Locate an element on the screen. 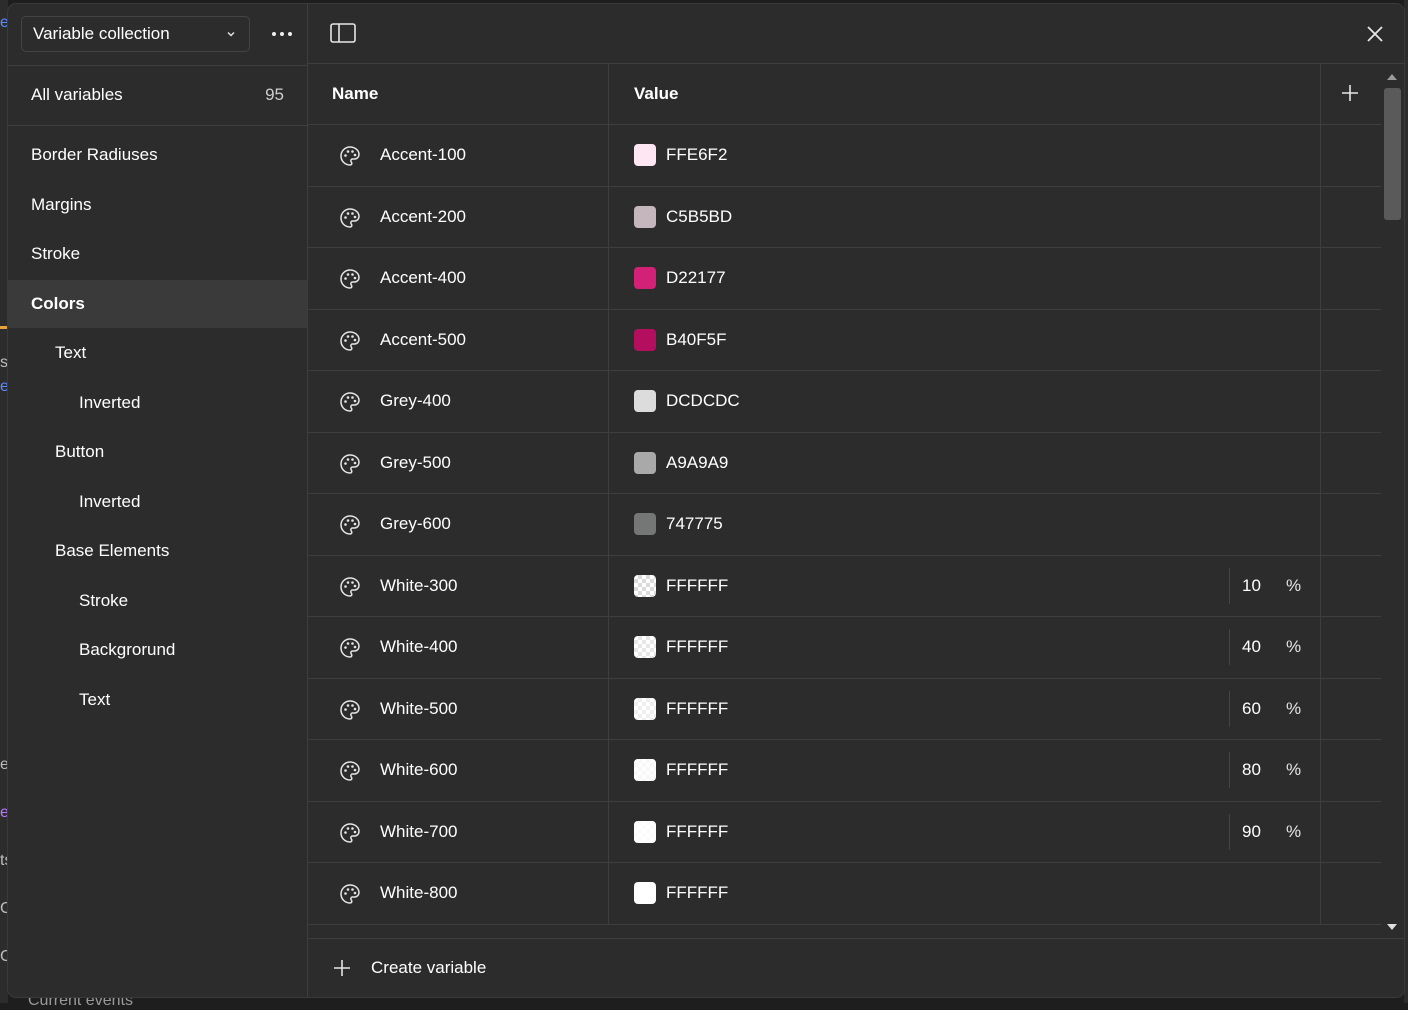  sidebar-group-item: Button is located at coordinates (157, 452).